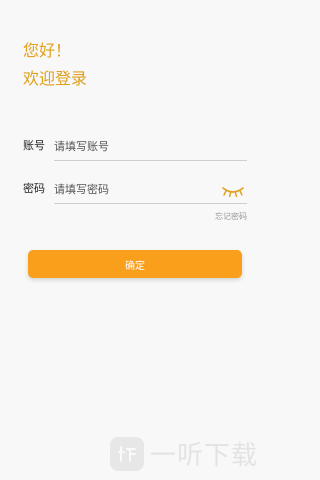 The width and height of the screenshot is (320, 480). Describe the element at coordinates (81, 146) in the screenshot. I see `account-input: 请填写账号` at that location.